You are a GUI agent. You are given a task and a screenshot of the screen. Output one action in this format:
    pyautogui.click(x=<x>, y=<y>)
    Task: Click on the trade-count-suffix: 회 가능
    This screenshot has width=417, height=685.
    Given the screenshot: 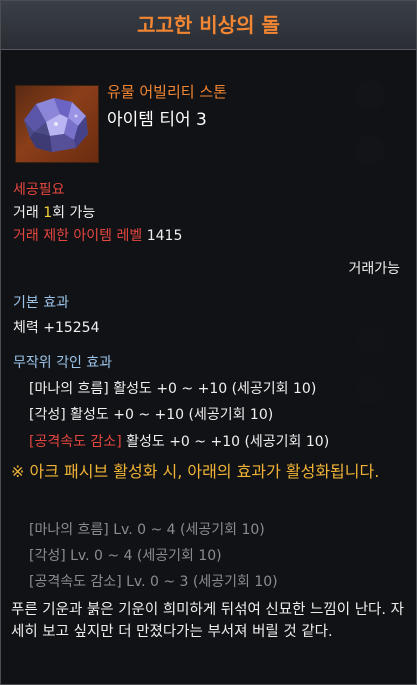 What is the action you would take?
    pyautogui.click(x=74, y=213)
    